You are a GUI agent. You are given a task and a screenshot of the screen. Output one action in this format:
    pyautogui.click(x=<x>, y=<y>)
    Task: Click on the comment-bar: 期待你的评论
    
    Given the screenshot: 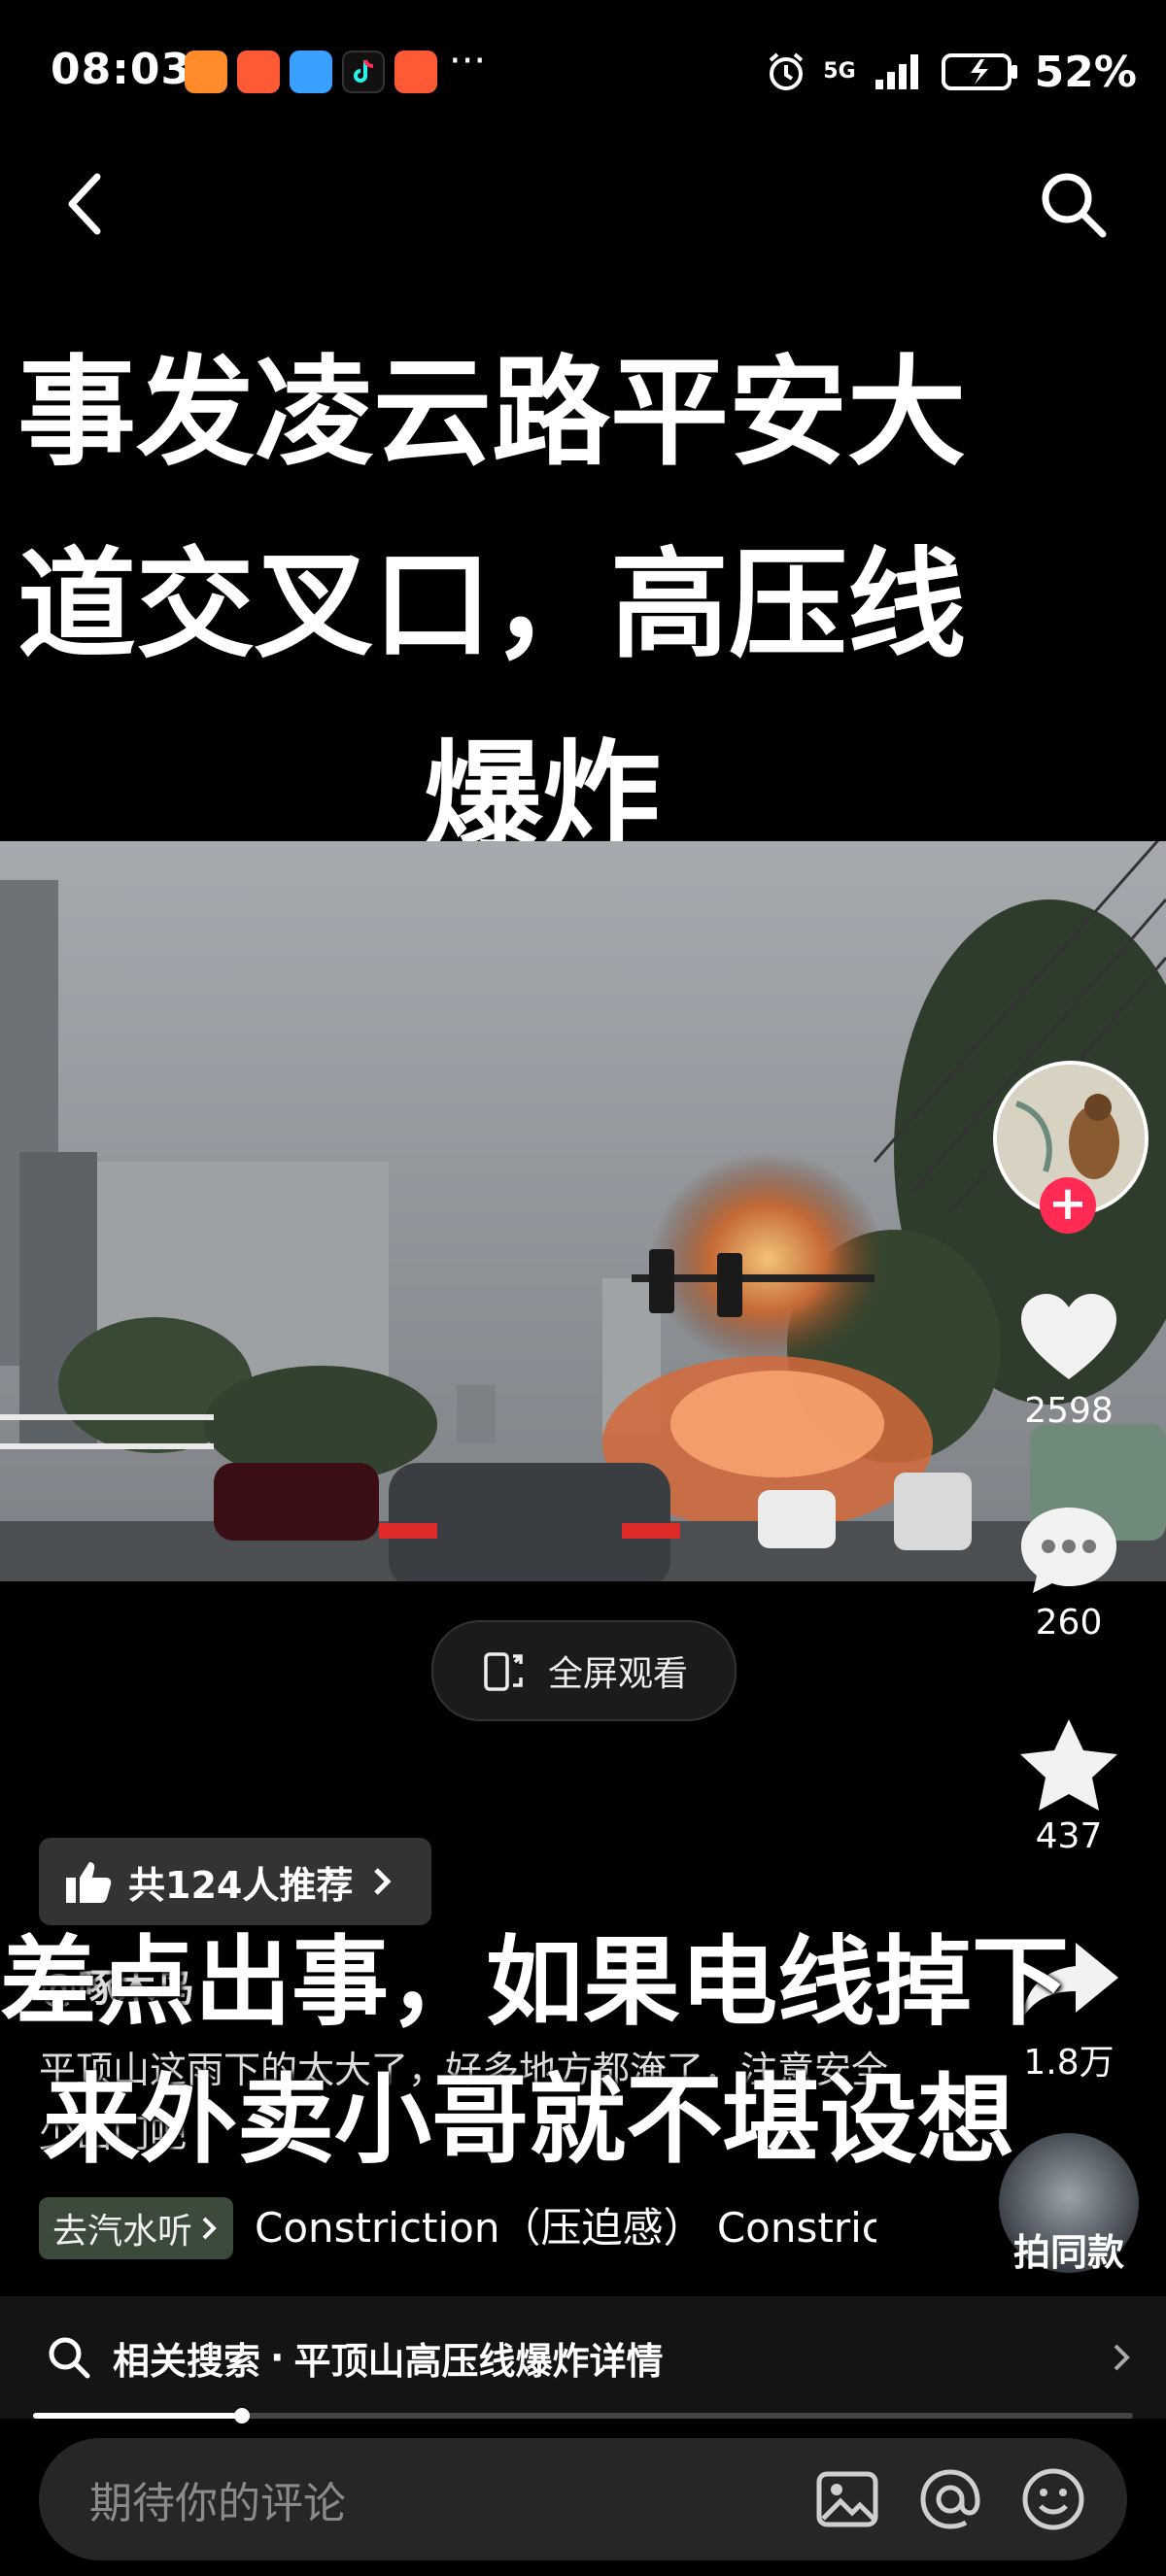 What is the action you would take?
    pyautogui.click(x=583, y=2499)
    